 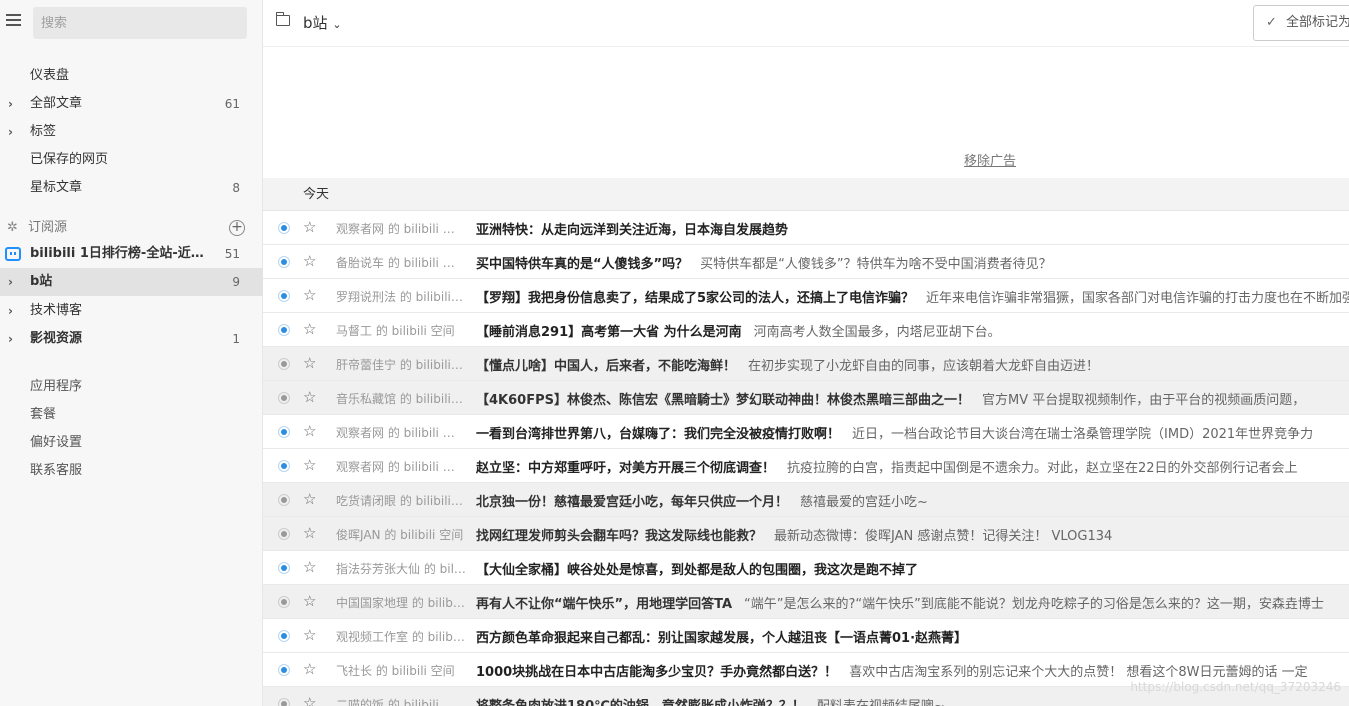 I want to click on unread-count: 8, so click(x=236, y=188).